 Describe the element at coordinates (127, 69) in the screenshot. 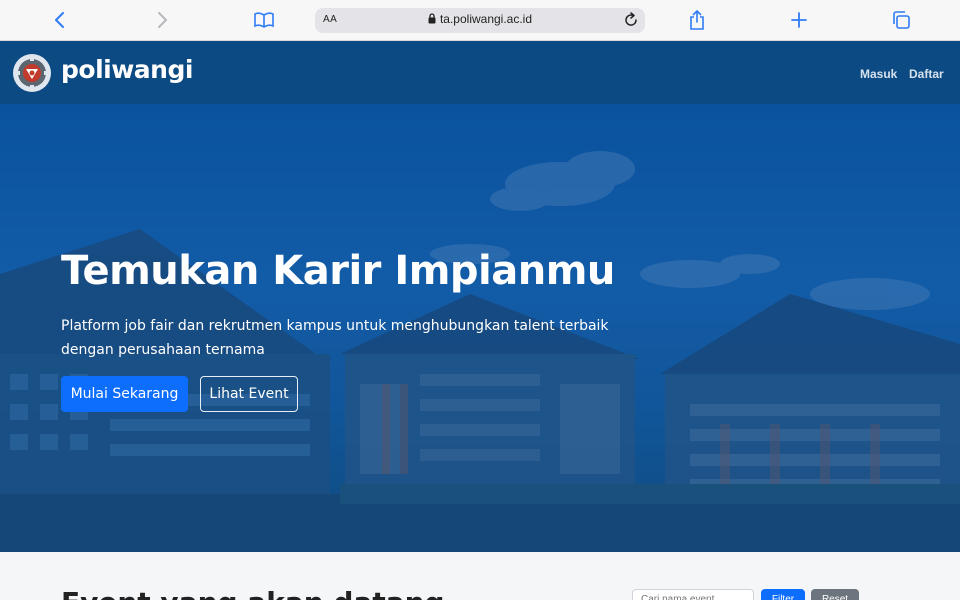

I see `brand-name: poliwangi` at that location.